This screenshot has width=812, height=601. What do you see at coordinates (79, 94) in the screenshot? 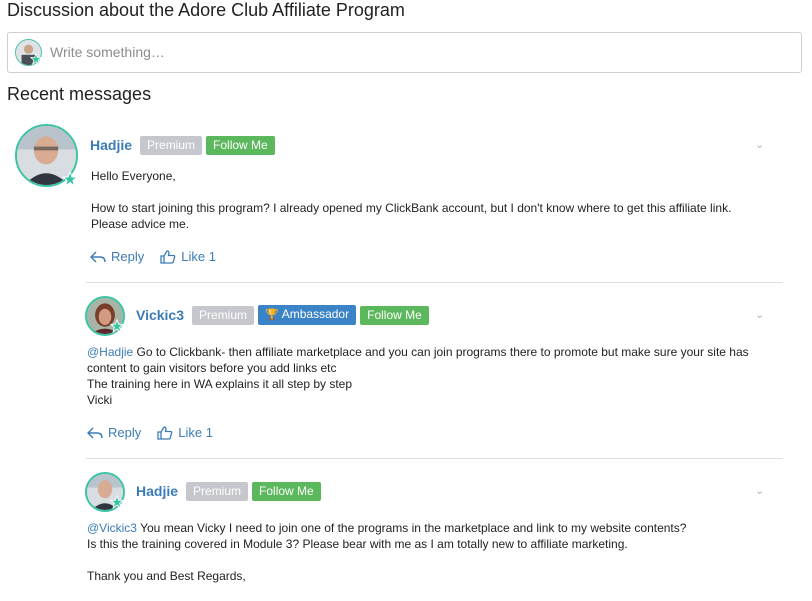
I see `section-title: Recent messages` at bounding box center [79, 94].